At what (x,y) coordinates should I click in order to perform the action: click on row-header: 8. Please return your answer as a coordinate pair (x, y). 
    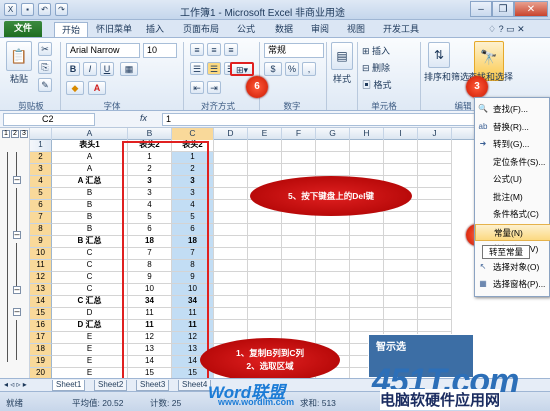
    Looking at the image, I should click on (41, 230).